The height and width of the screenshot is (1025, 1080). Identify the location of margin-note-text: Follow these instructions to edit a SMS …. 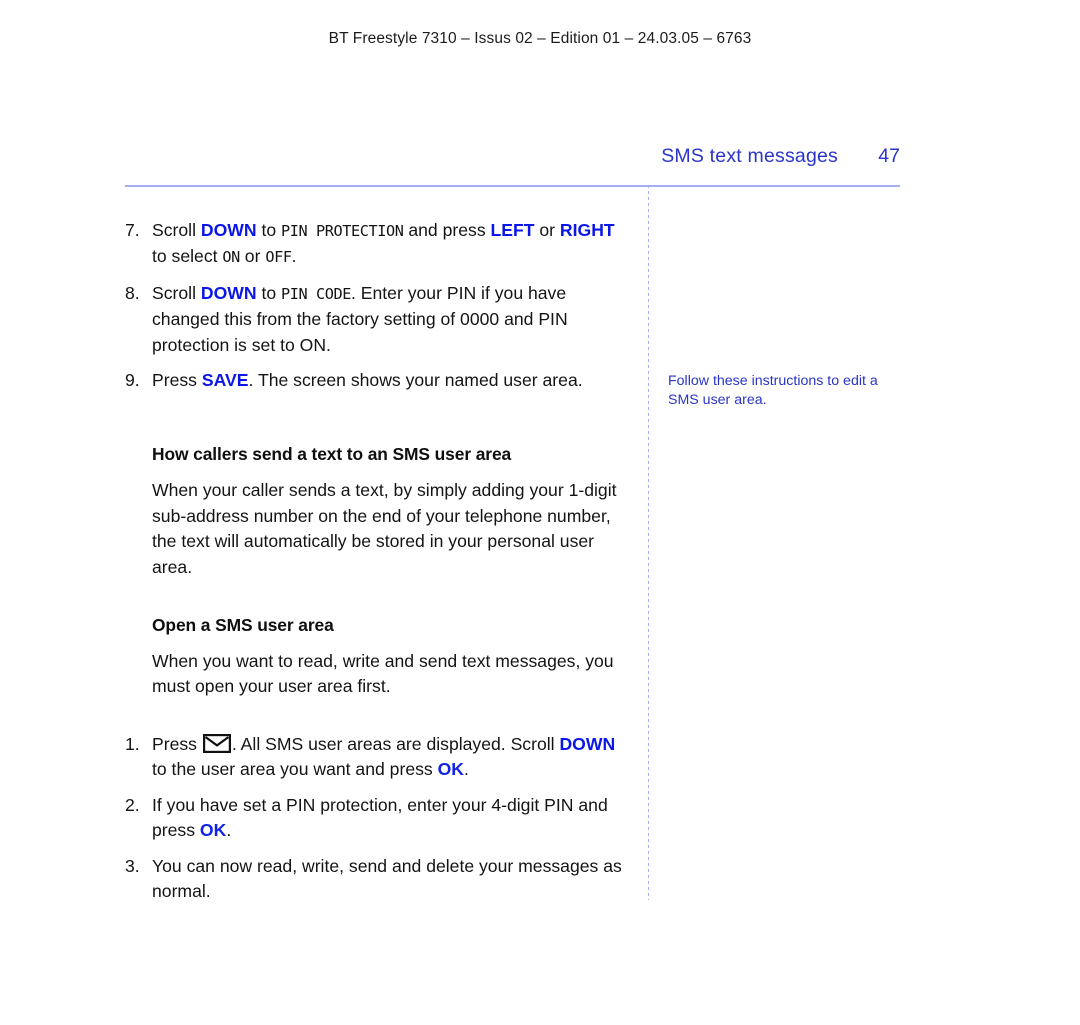
(773, 391).